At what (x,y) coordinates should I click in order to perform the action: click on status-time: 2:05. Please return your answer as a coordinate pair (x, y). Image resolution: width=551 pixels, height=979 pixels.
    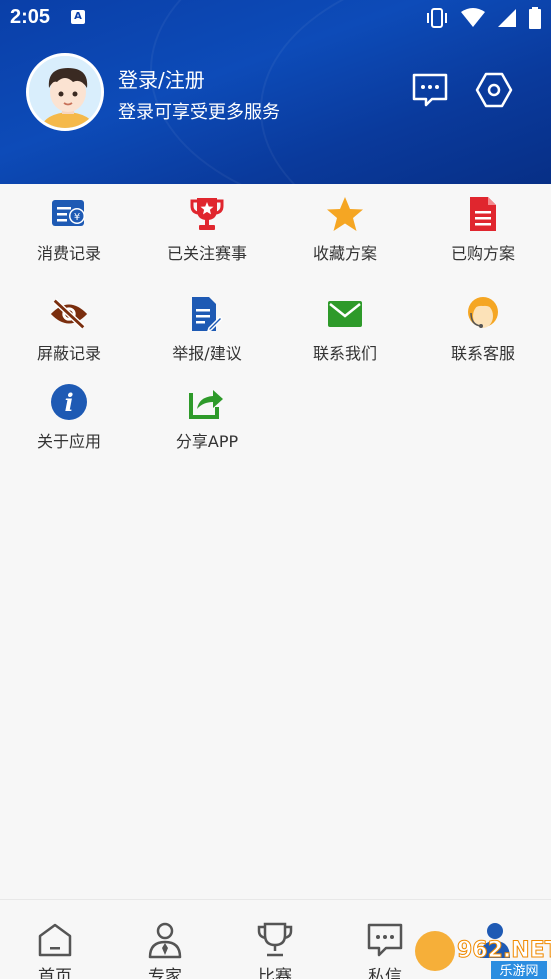
    Looking at the image, I should click on (30, 17).